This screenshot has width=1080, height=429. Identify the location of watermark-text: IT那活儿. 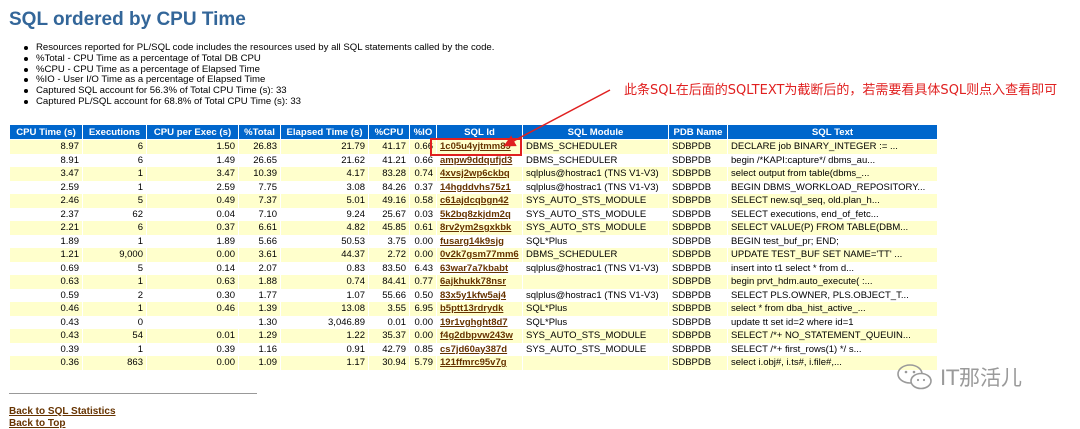
(981, 378).